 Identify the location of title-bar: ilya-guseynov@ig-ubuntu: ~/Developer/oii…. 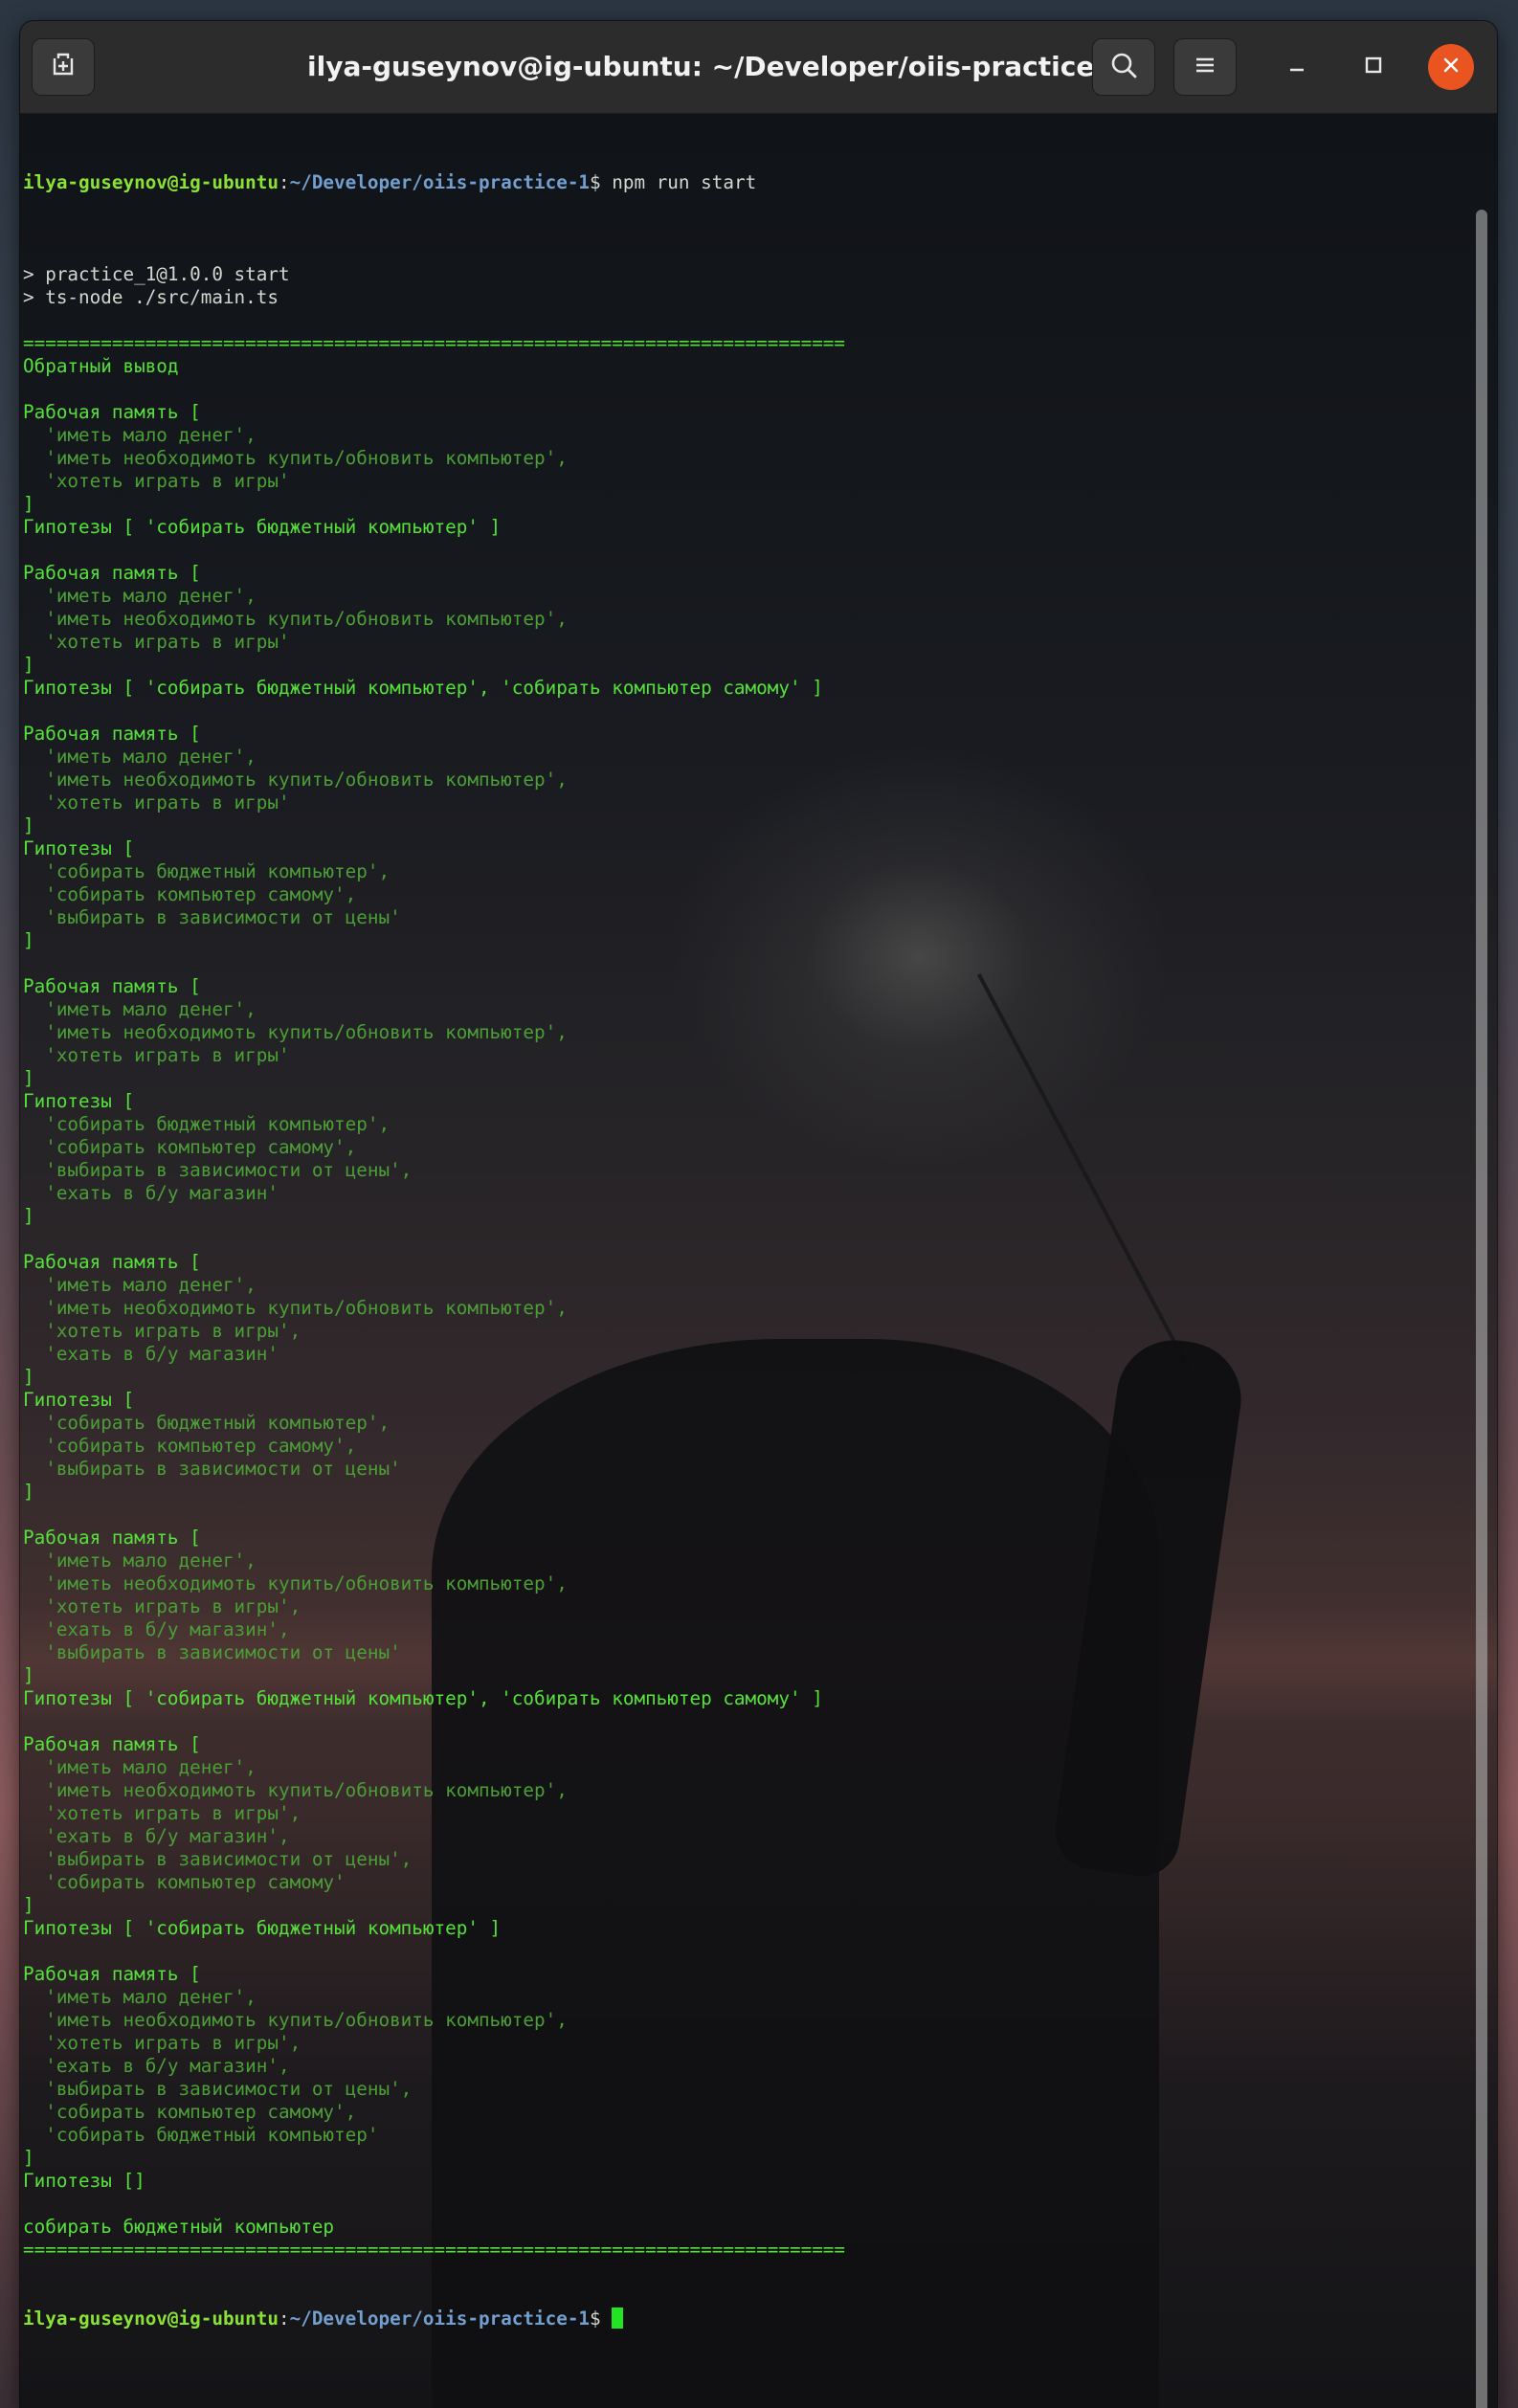
(758, 68).